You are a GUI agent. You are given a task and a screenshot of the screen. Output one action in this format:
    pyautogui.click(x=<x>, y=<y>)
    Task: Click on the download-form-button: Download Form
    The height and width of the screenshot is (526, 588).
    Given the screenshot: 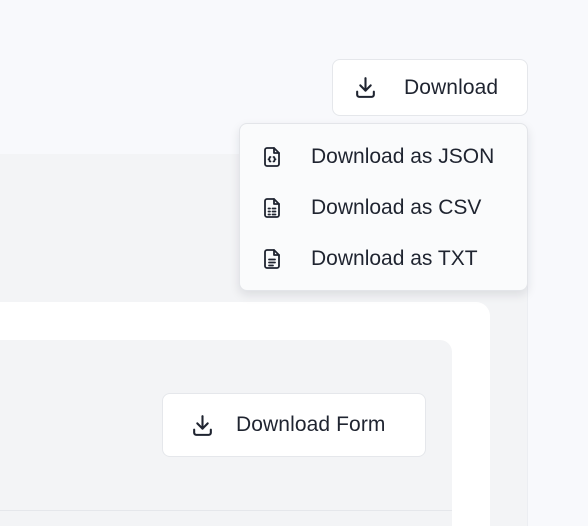 What is the action you would take?
    pyautogui.click(x=294, y=425)
    